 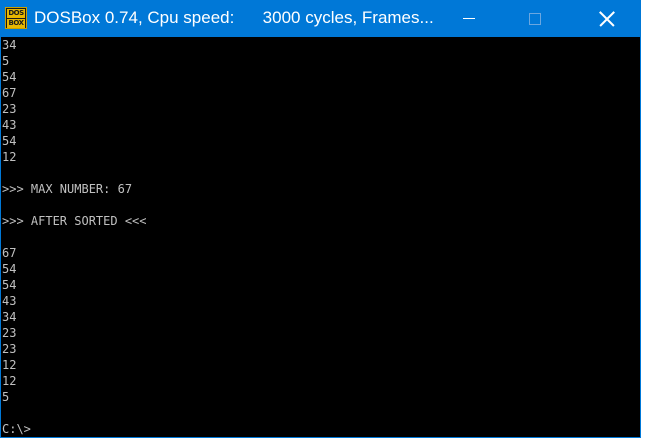 What do you see at coordinates (16, 23) in the screenshot?
I see `icon-label-bottom: BOX` at bounding box center [16, 23].